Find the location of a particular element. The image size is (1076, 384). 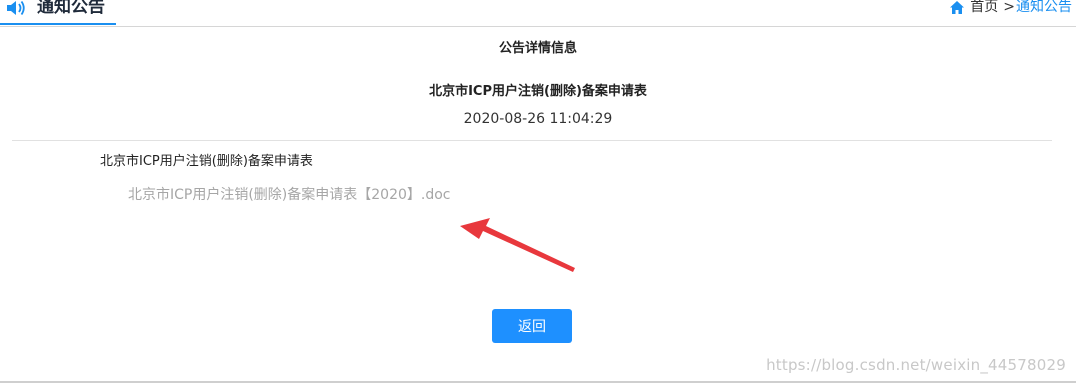

red-arrow-icon is located at coordinates (517, 245).